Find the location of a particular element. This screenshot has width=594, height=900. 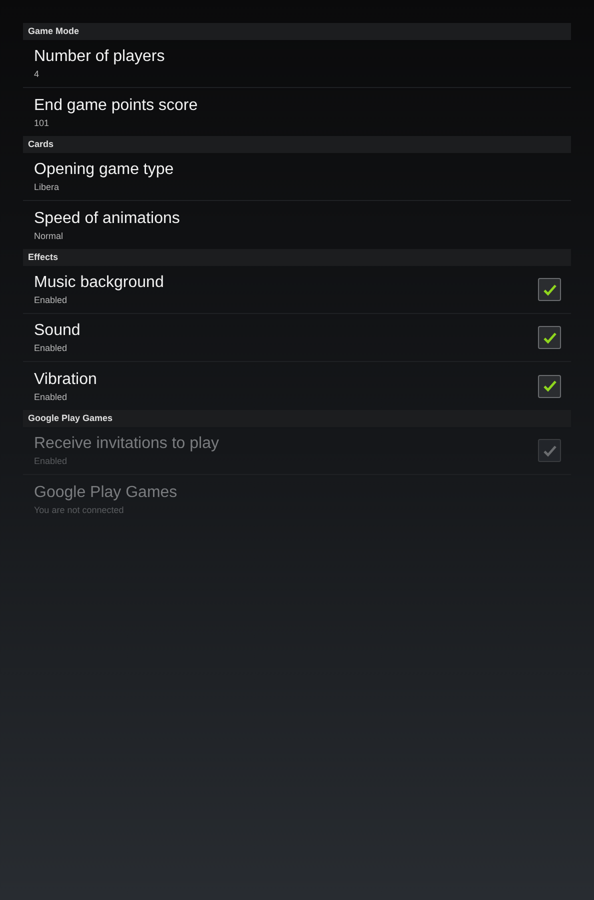

section-header: Cards is located at coordinates (297, 144).